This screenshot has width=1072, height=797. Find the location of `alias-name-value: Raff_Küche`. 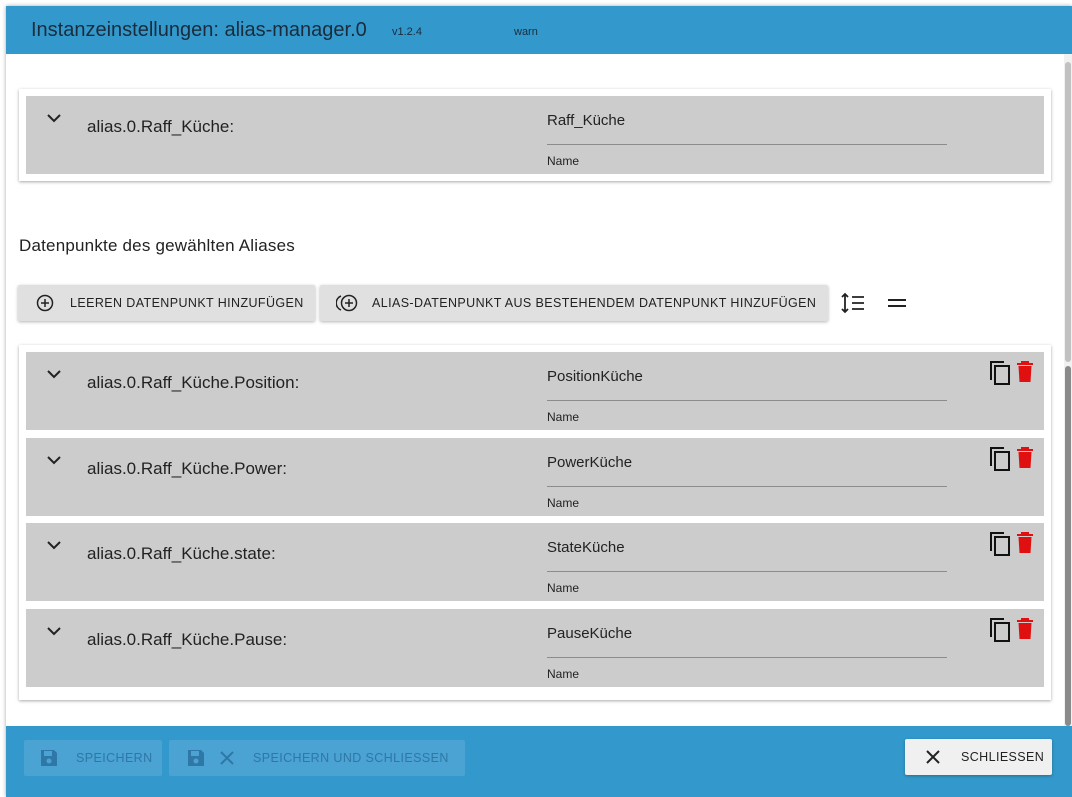

alias-name-value: Raff_Küche is located at coordinates (586, 120).